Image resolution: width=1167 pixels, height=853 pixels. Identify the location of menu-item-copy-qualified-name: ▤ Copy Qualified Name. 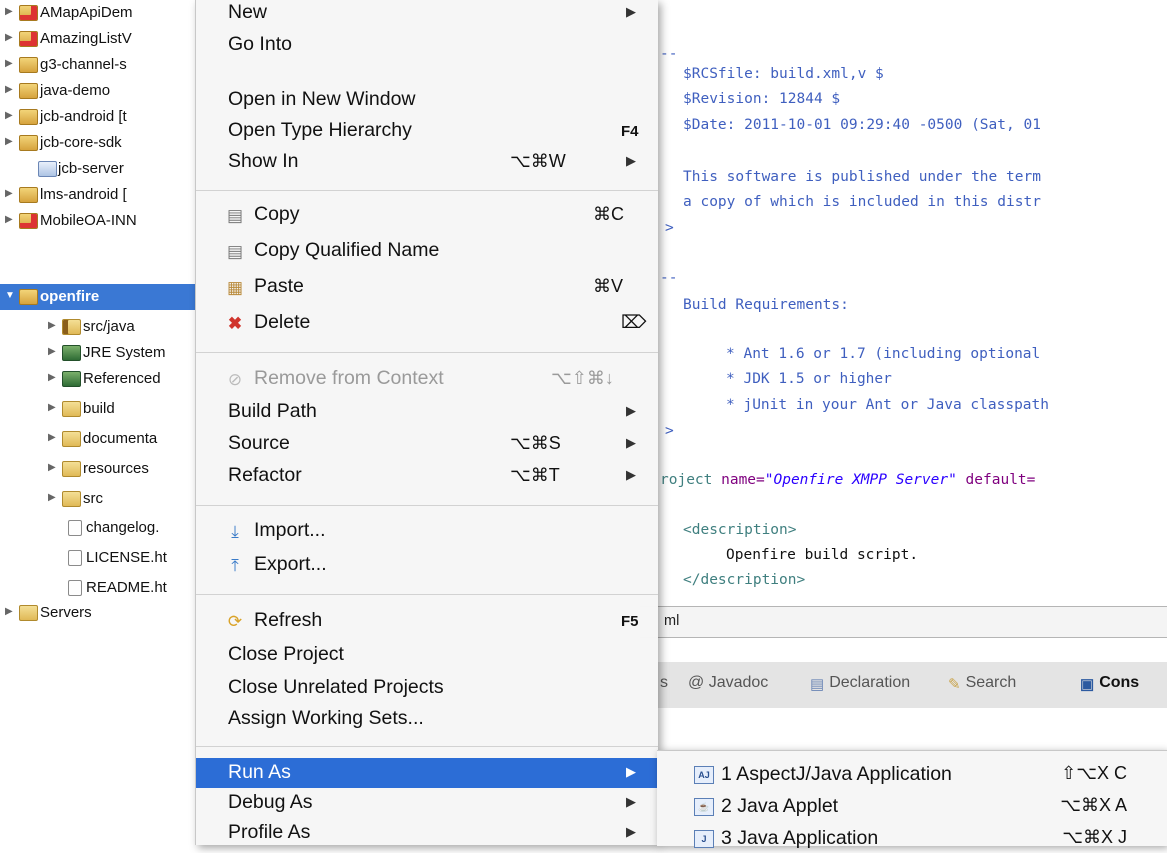
(427, 251).